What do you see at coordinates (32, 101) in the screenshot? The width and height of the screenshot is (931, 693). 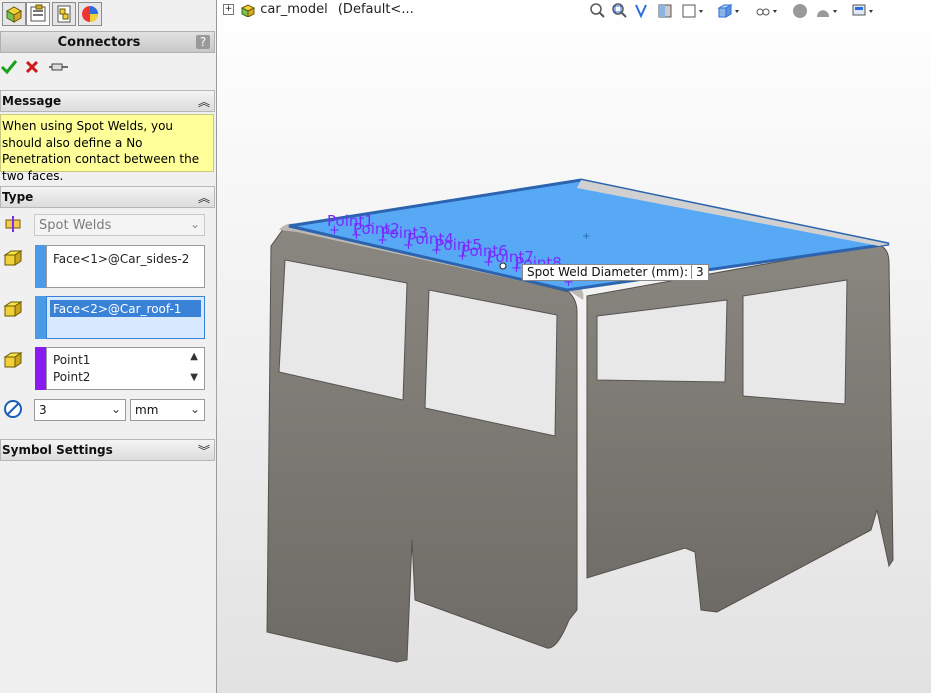 I see `message-header: Message` at bounding box center [32, 101].